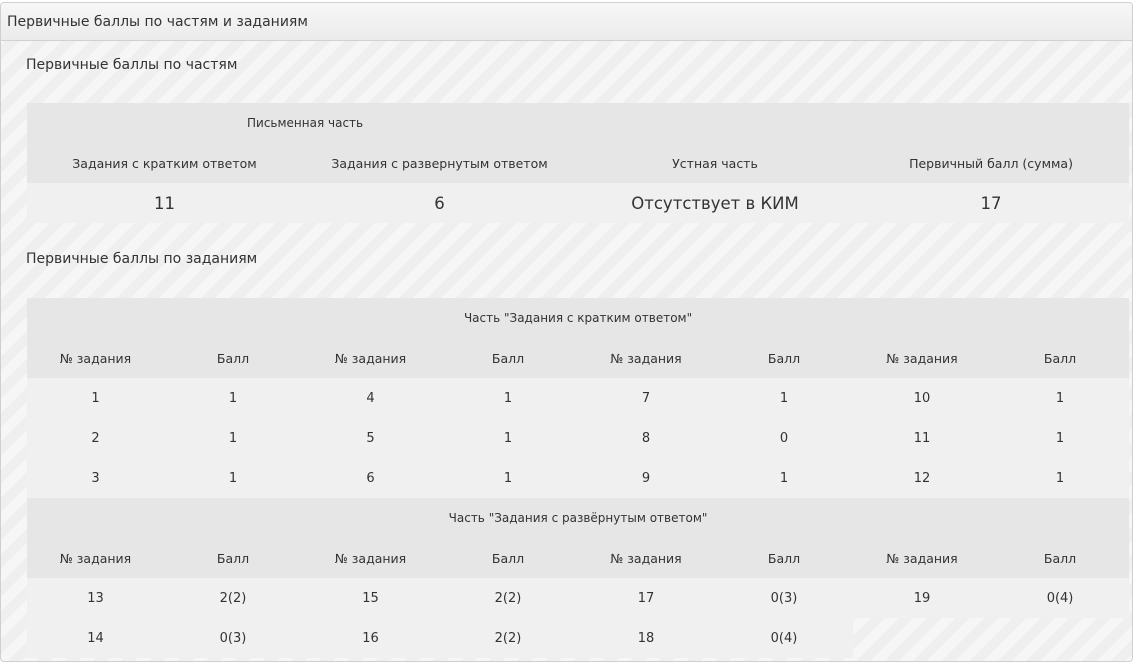  I want to click on panel-header: Первичные баллы по частям и заданиям, so click(566, 22).